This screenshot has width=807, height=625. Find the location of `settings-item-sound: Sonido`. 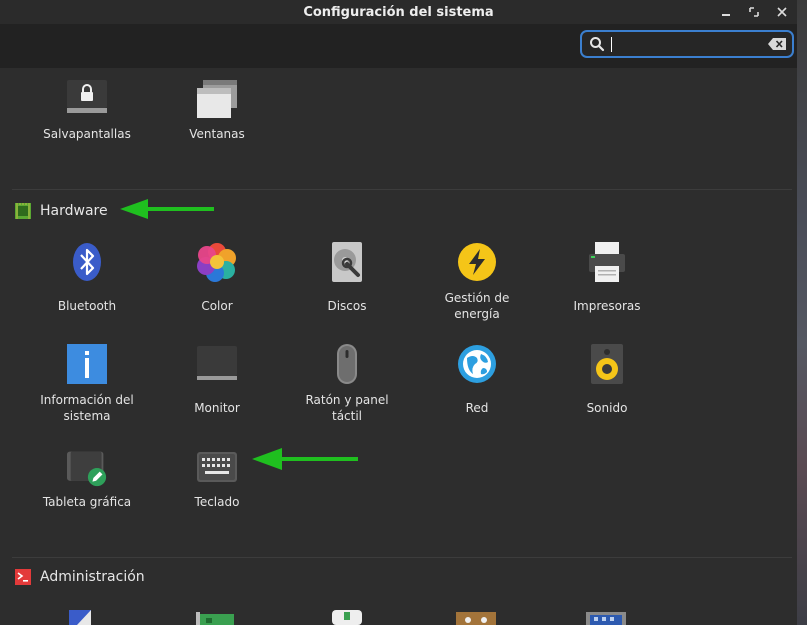

settings-item-sound: Sonido is located at coordinates (607, 384).